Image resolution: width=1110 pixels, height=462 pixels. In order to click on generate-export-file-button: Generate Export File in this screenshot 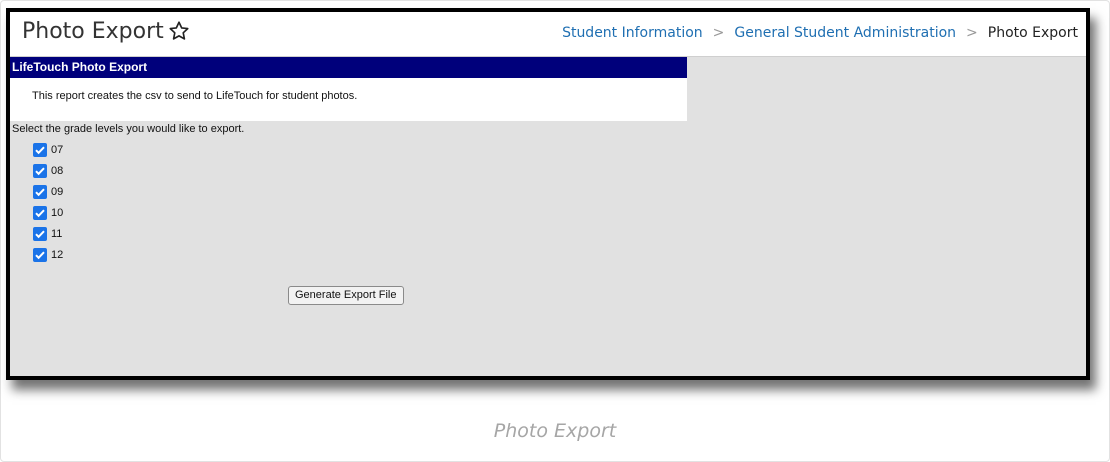, I will do `click(346, 295)`.